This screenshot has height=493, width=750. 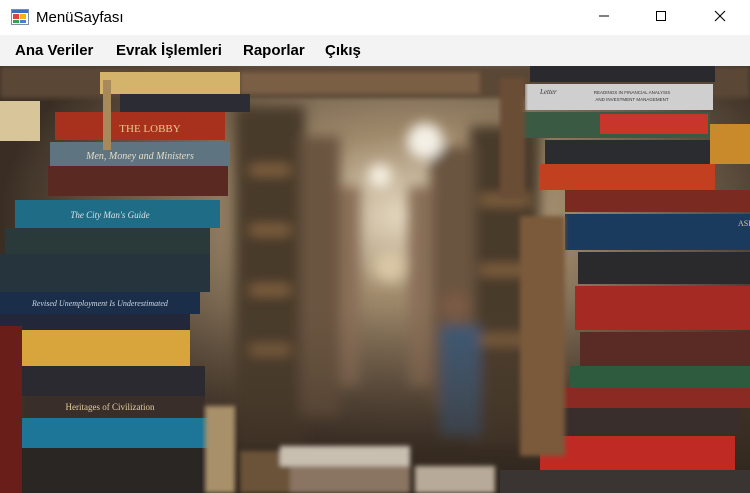 What do you see at coordinates (139, 156) in the screenshot?
I see `svg-text: Men, Money and Ministers` at bounding box center [139, 156].